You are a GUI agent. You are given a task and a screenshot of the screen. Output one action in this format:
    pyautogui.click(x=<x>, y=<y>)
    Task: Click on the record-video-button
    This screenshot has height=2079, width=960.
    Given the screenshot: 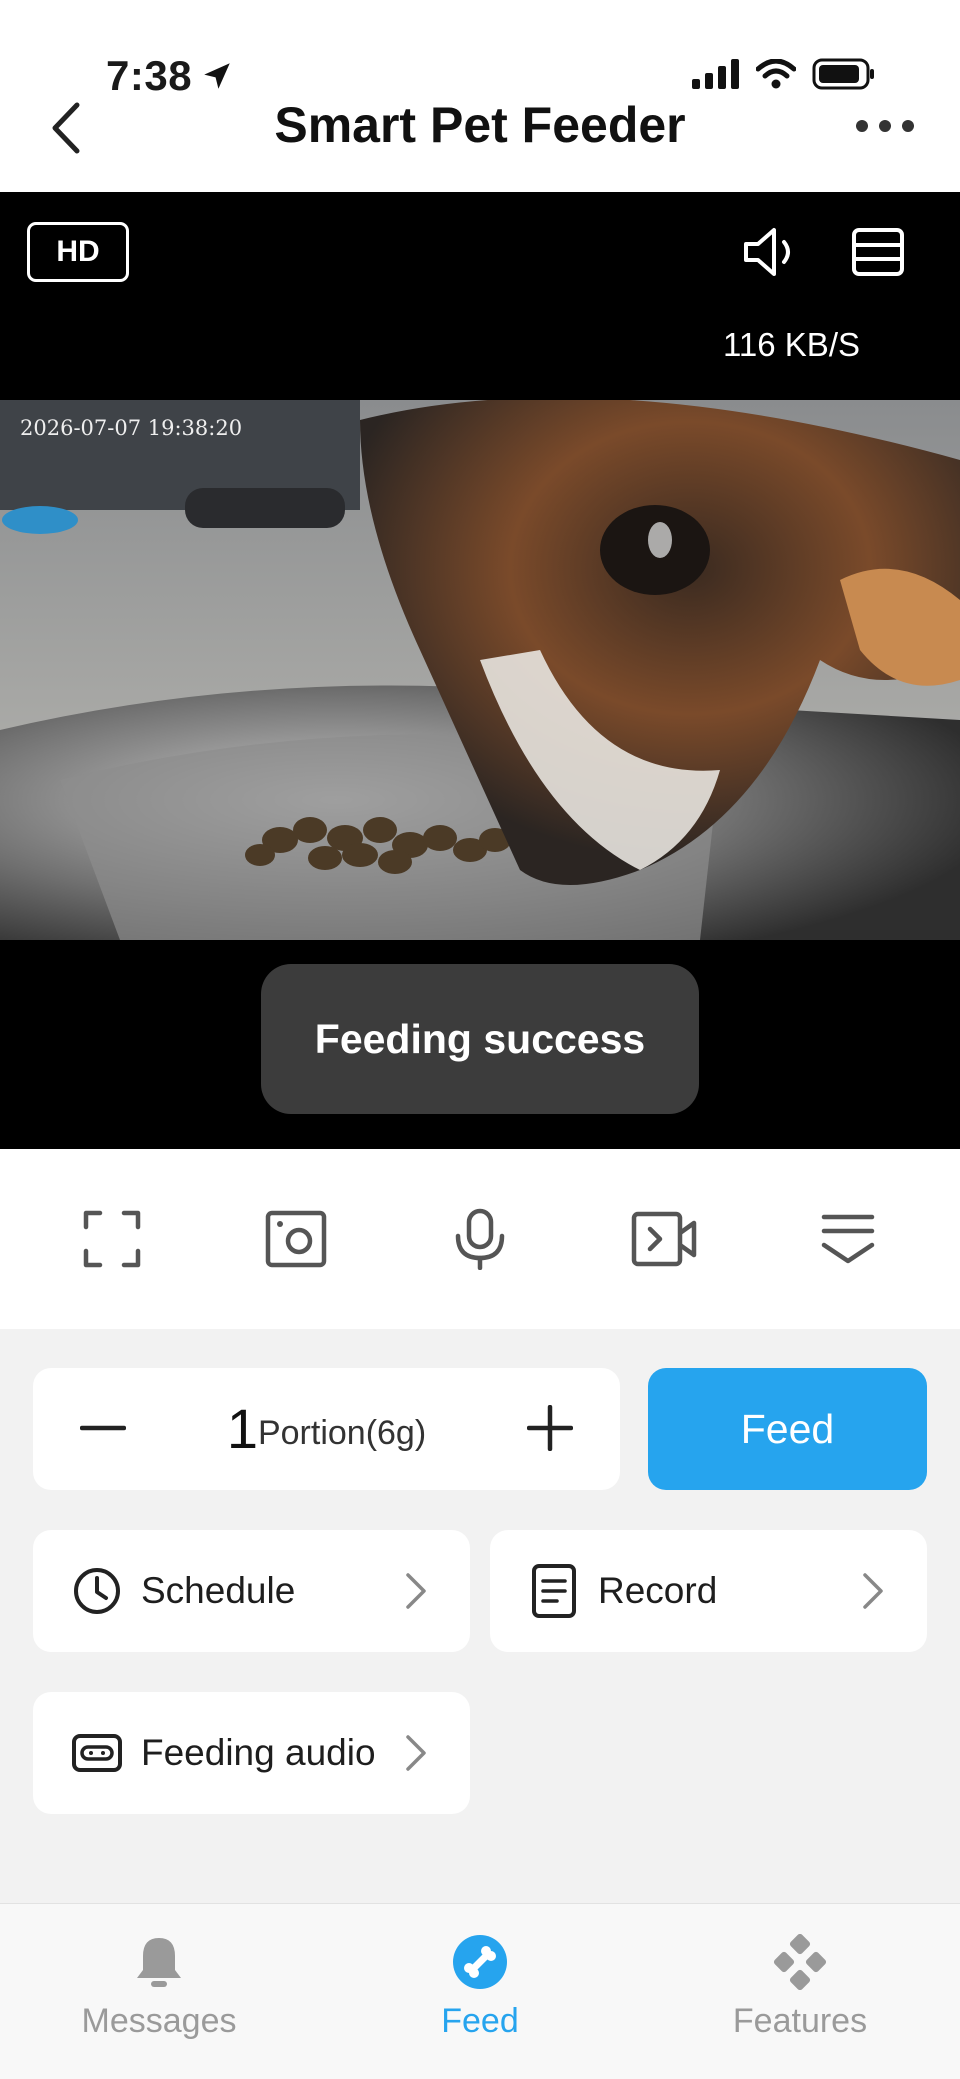 What is the action you would take?
    pyautogui.click(x=664, y=1239)
    